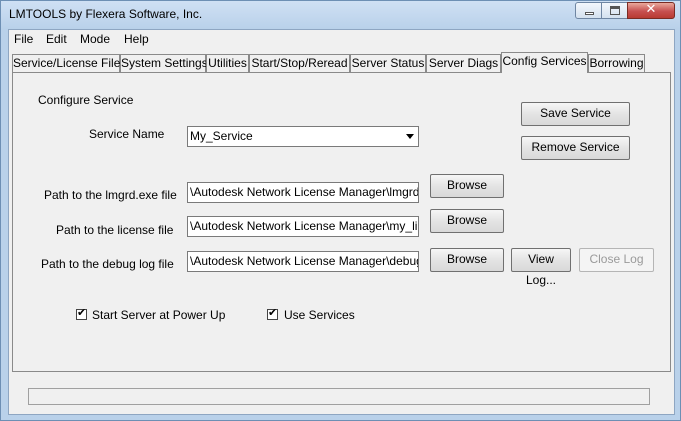 This screenshot has height=421, width=681. What do you see at coordinates (115, 230) in the screenshot?
I see `license-path-label: Path to the license file` at bounding box center [115, 230].